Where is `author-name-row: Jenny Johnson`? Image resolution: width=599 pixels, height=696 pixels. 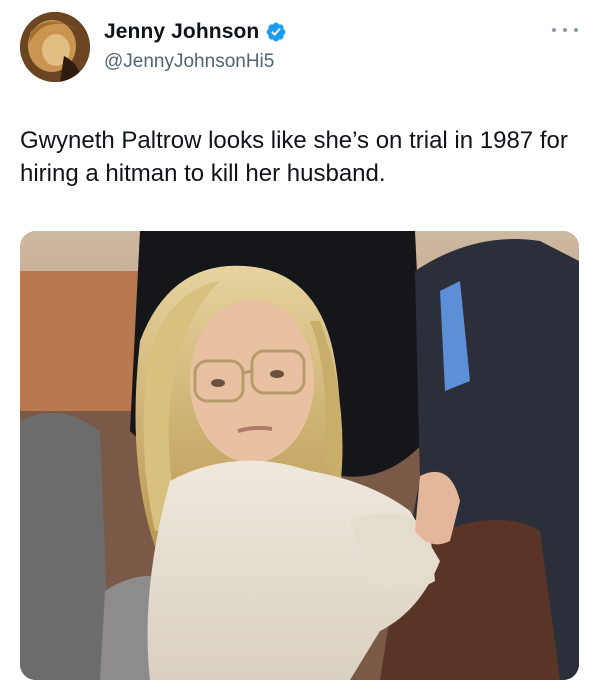 author-name-row: Jenny Johnson is located at coordinates (195, 32).